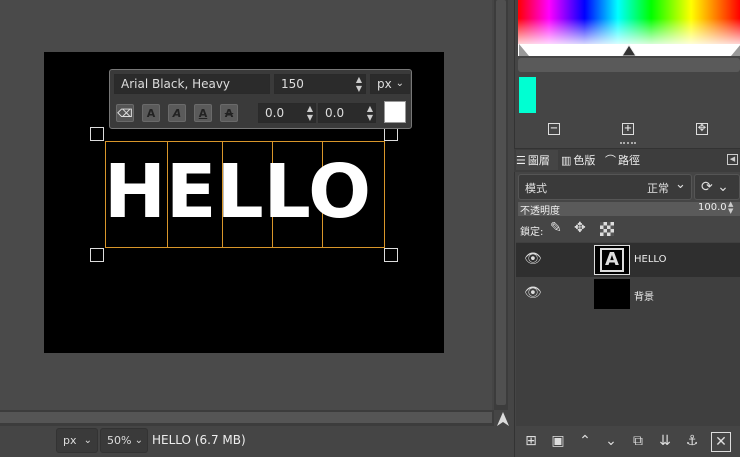 The height and width of the screenshot is (457, 740). I want to click on dock-separator-handle, so click(628, 143).